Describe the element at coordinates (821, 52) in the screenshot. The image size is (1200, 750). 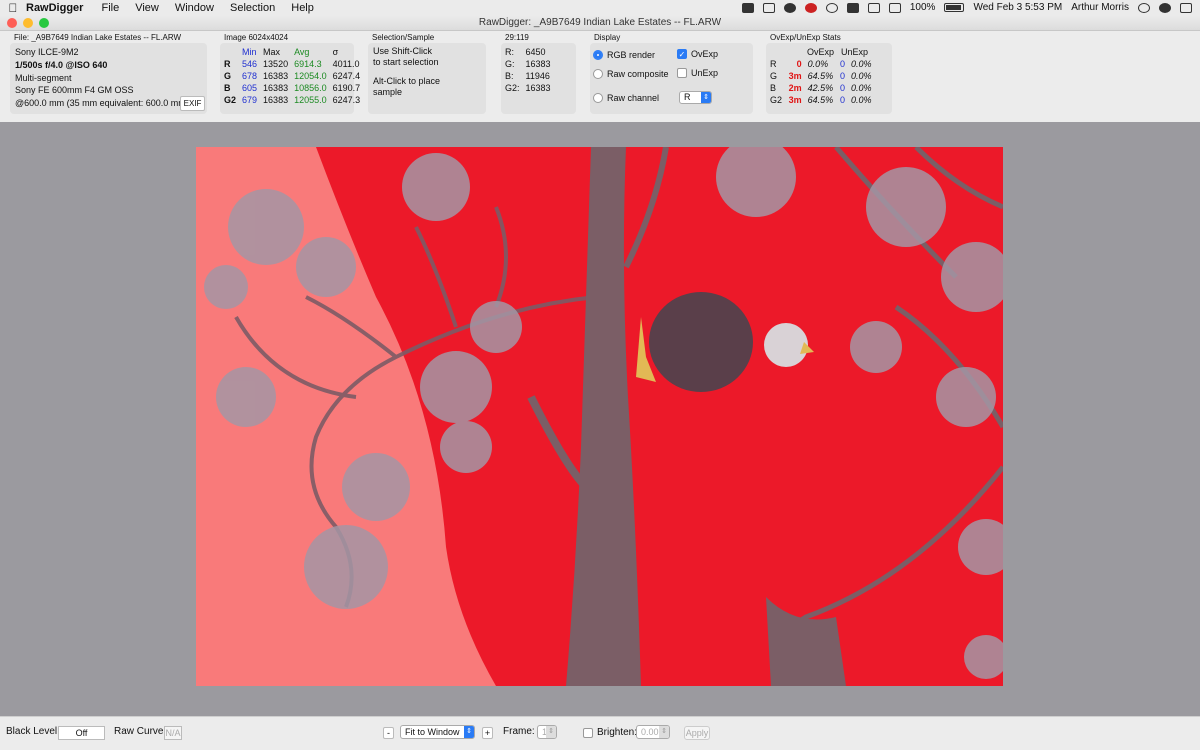
I see `ovexp-header: OvExp` at that location.